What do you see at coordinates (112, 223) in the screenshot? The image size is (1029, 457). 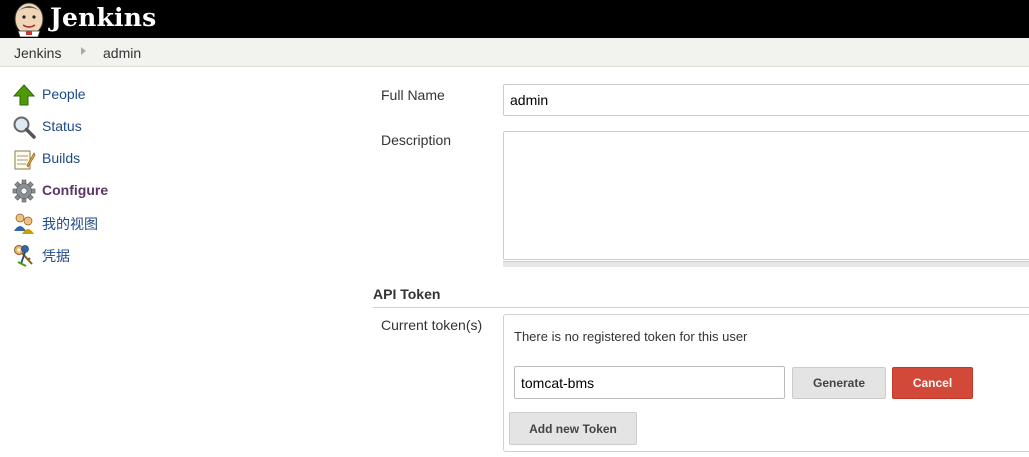 I see `sidebar-item-my-views: 我的视图` at bounding box center [112, 223].